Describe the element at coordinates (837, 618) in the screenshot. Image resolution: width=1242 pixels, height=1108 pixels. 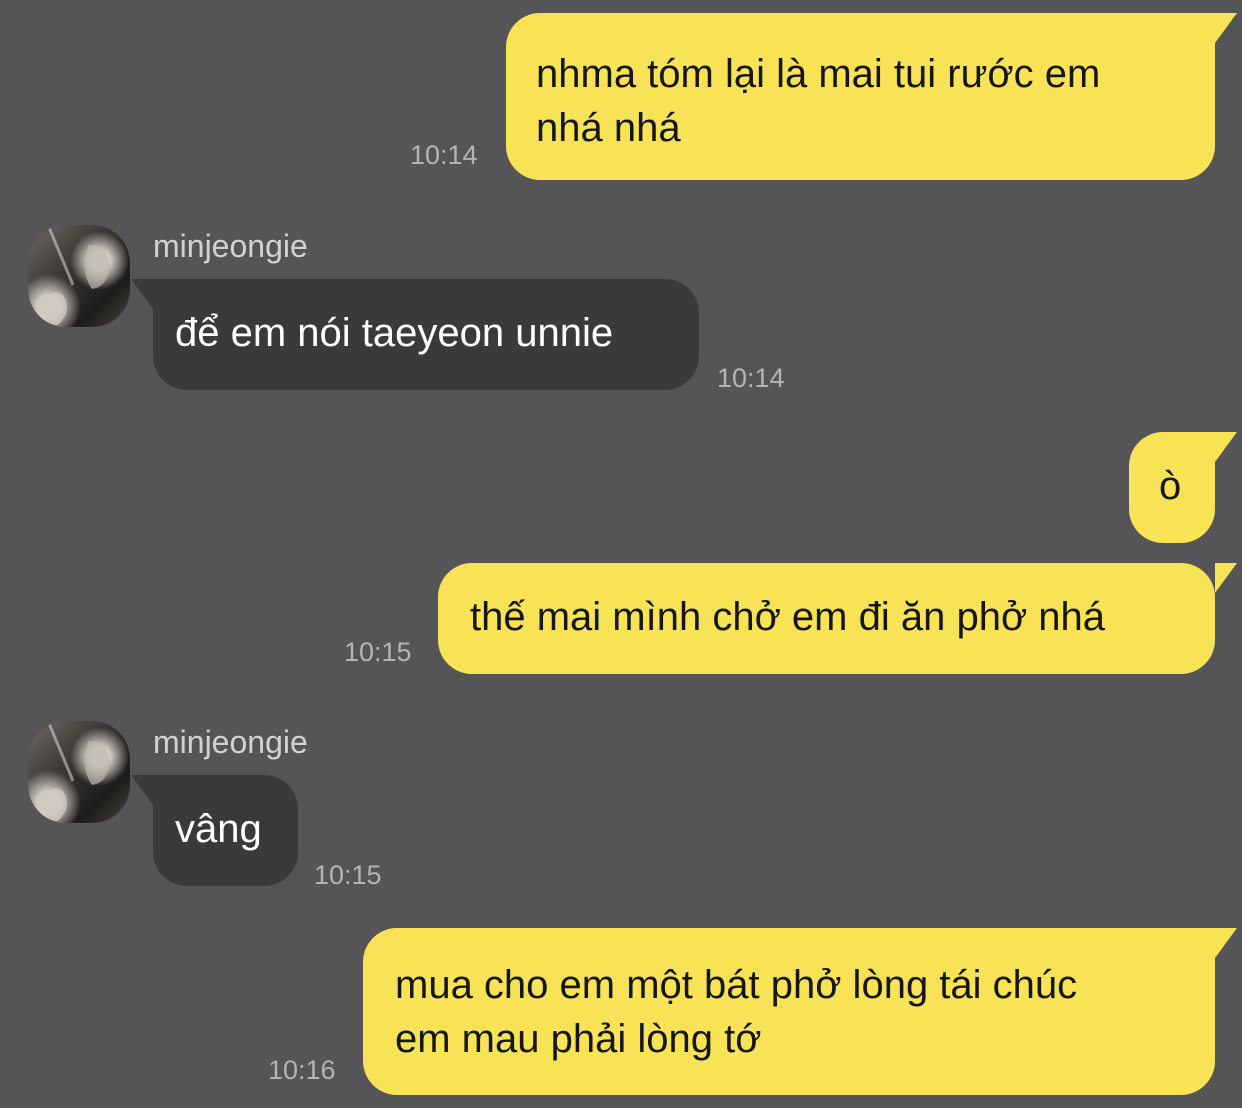
I see `outgoing-message-bubble: thế mai mình chở em đi ăn phở nhá` at that location.